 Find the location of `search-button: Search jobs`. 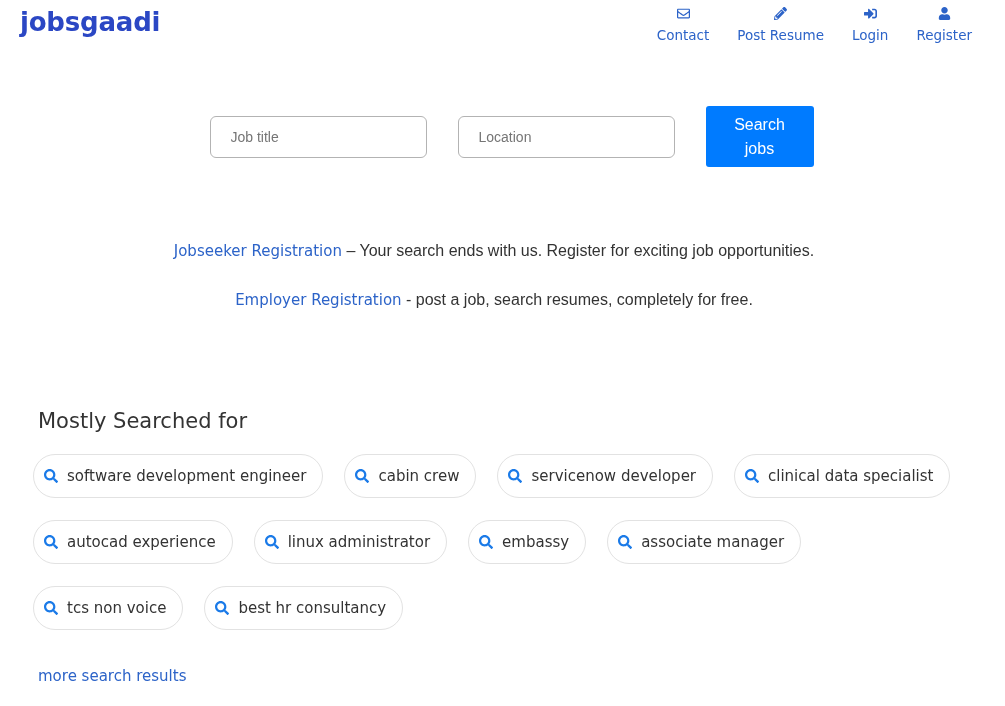

search-button: Search jobs is located at coordinates (759, 136).